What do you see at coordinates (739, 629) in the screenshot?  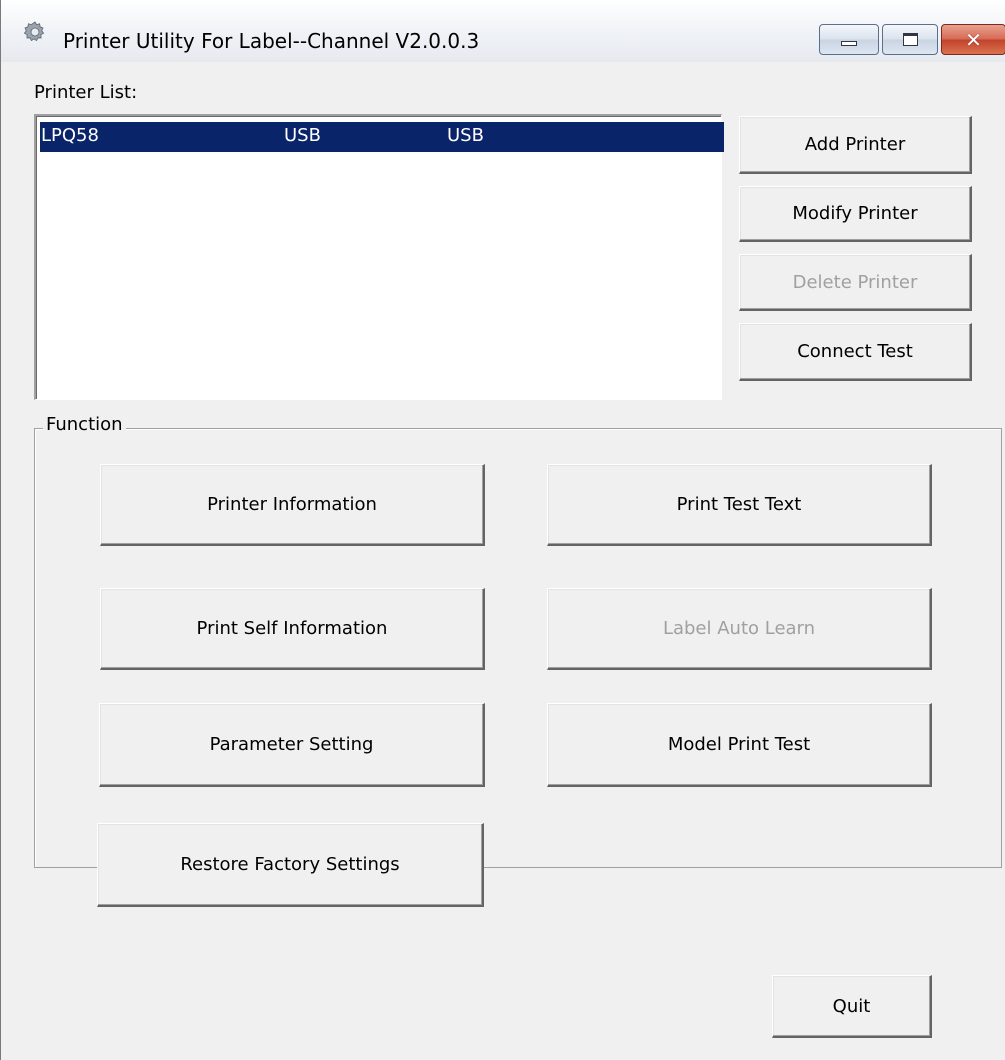 I see `label-auto-learn-button: Label Auto Learn` at bounding box center [739, 629].